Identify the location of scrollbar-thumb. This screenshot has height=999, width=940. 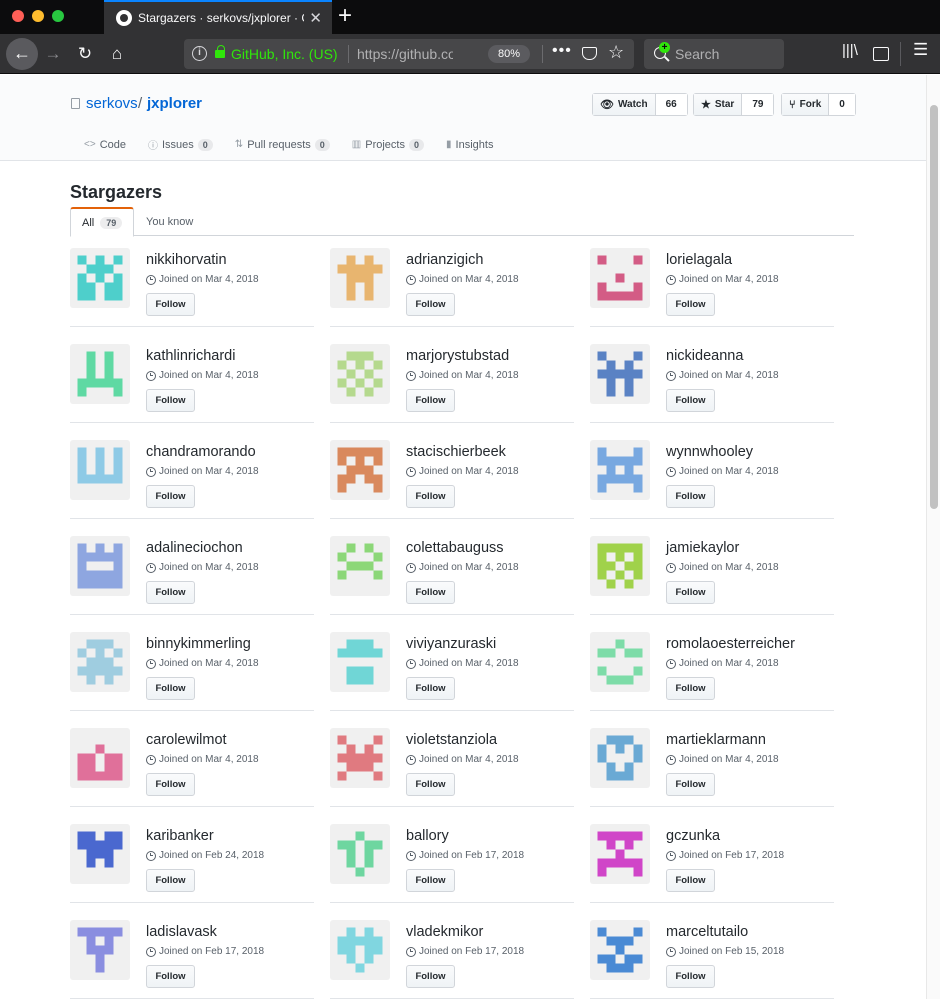
(934, 307).